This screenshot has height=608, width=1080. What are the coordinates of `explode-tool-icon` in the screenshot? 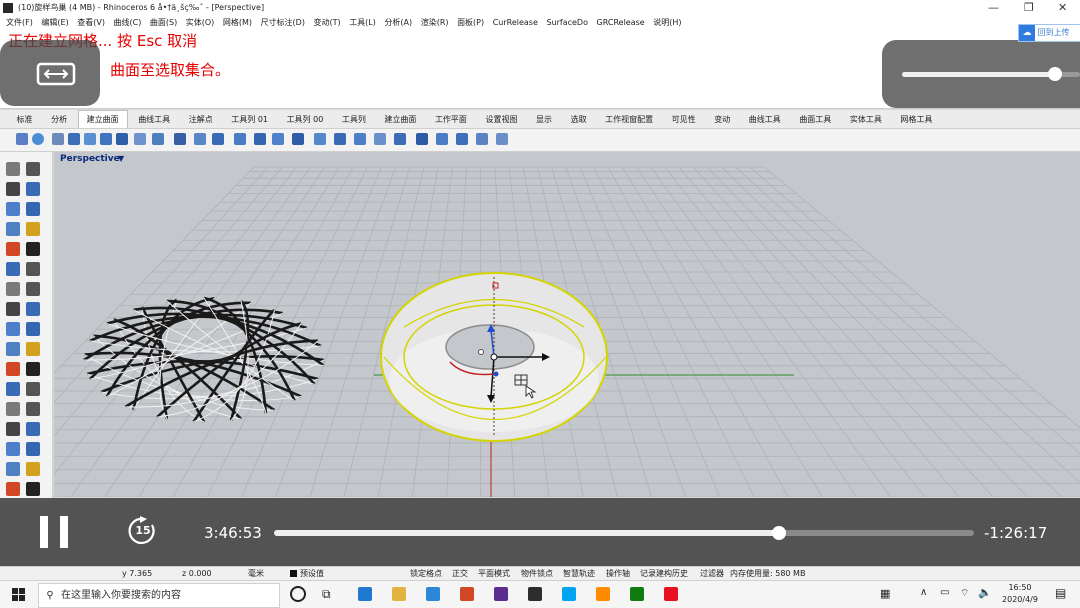 It's located at (13, 389).